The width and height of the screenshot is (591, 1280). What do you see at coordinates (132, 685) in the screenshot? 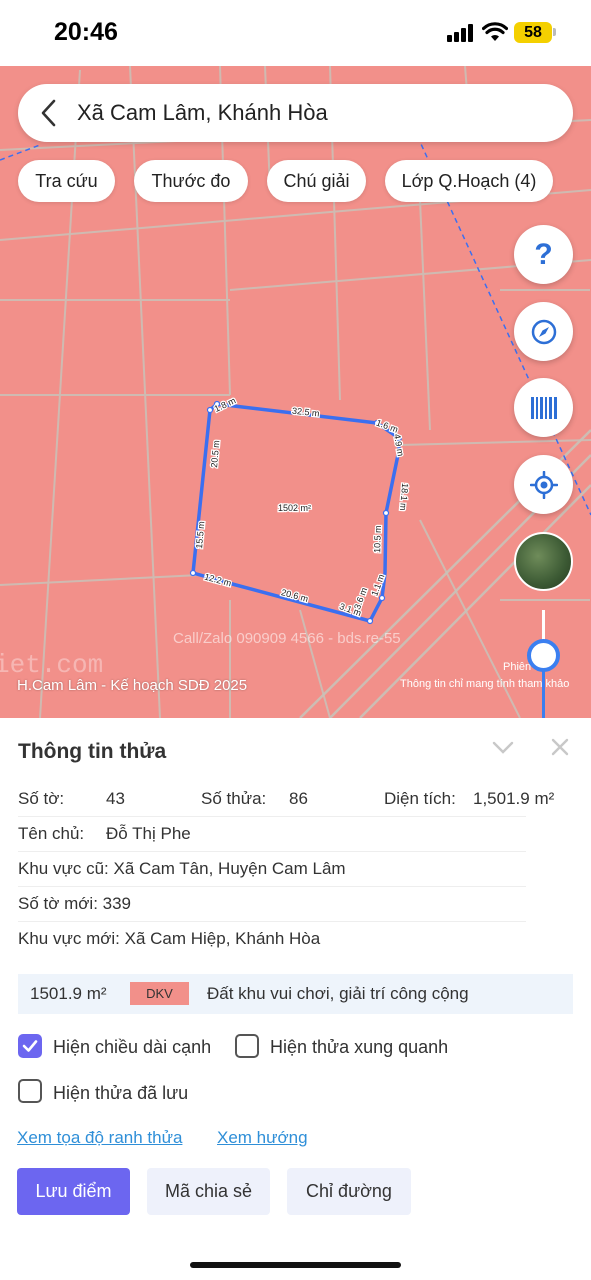
I see `plan-label: H.Cam Lâm - Kế hoạch SDĐ 2025` at bounding box center [132, 685].